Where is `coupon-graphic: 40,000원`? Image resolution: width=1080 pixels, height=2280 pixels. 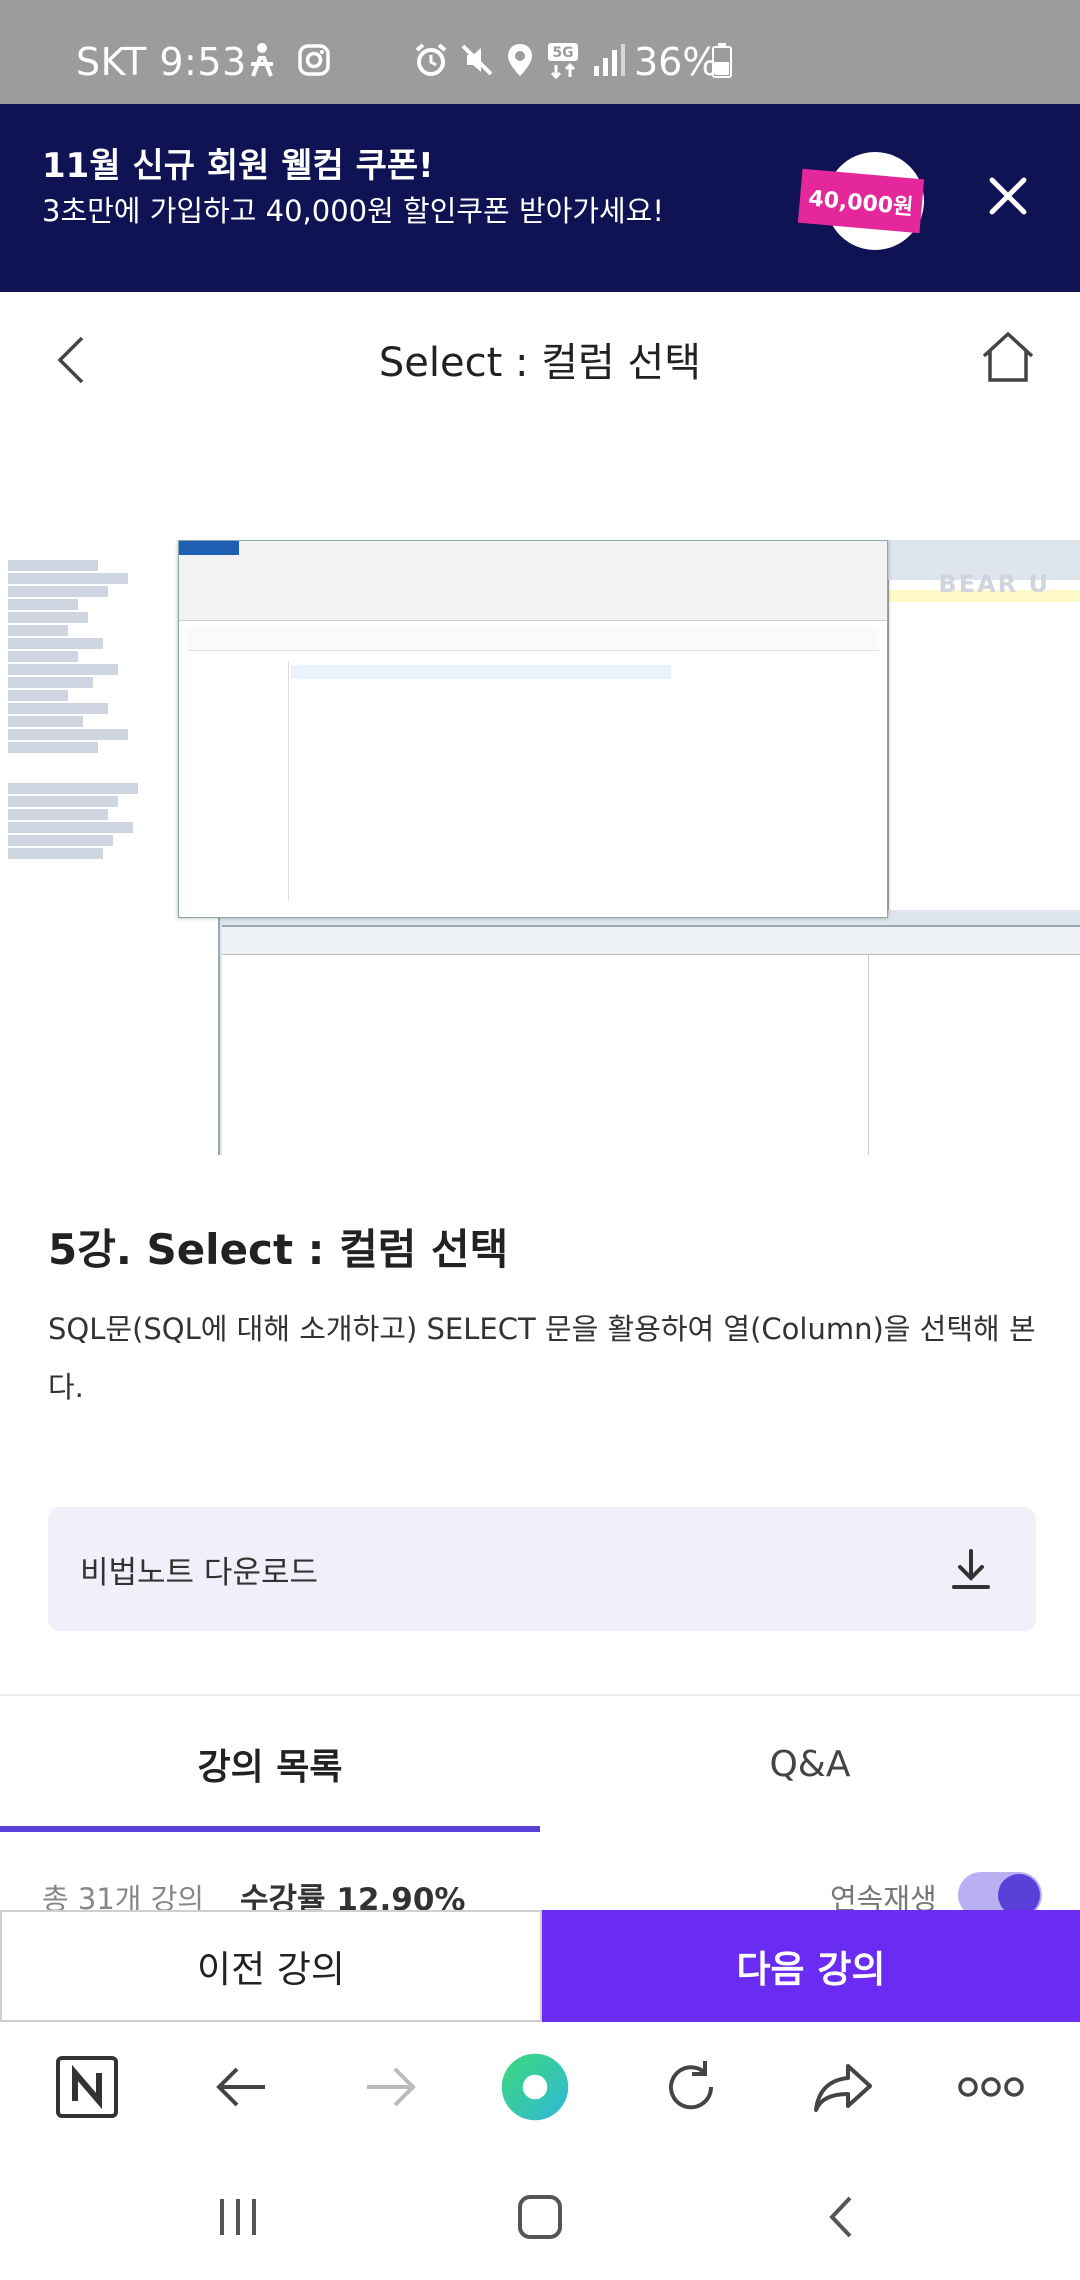
coupon-graphic: 40,000원 is located at coordinates (861, 202).